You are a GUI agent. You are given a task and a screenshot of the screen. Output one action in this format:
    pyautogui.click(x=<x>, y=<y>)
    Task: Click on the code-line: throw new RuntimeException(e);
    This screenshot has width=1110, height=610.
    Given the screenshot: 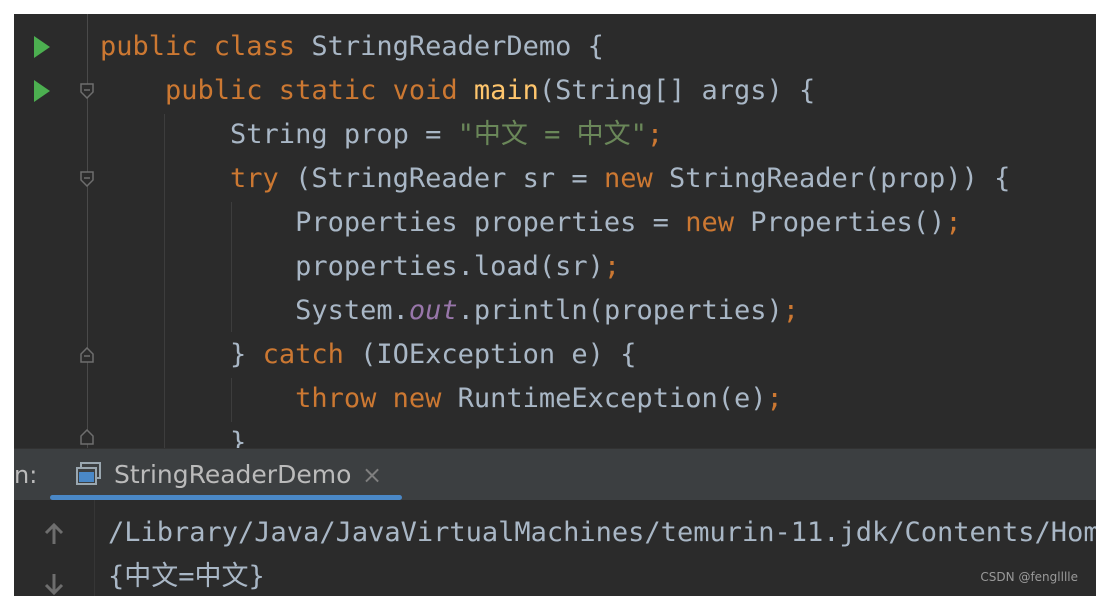 What is the action you would take?
    pyautogui.click(x=555, y=399)
    